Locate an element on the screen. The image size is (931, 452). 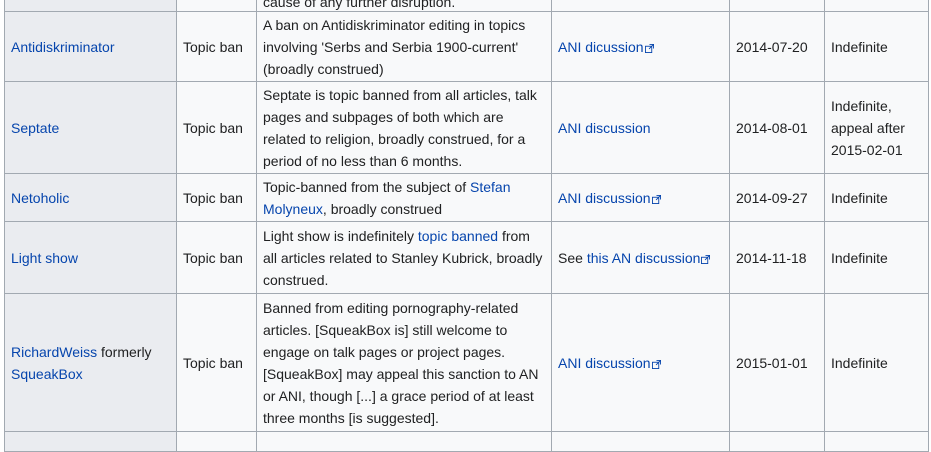
discussion-link-text: ANI dicussion is located at coordinates (601, 46).